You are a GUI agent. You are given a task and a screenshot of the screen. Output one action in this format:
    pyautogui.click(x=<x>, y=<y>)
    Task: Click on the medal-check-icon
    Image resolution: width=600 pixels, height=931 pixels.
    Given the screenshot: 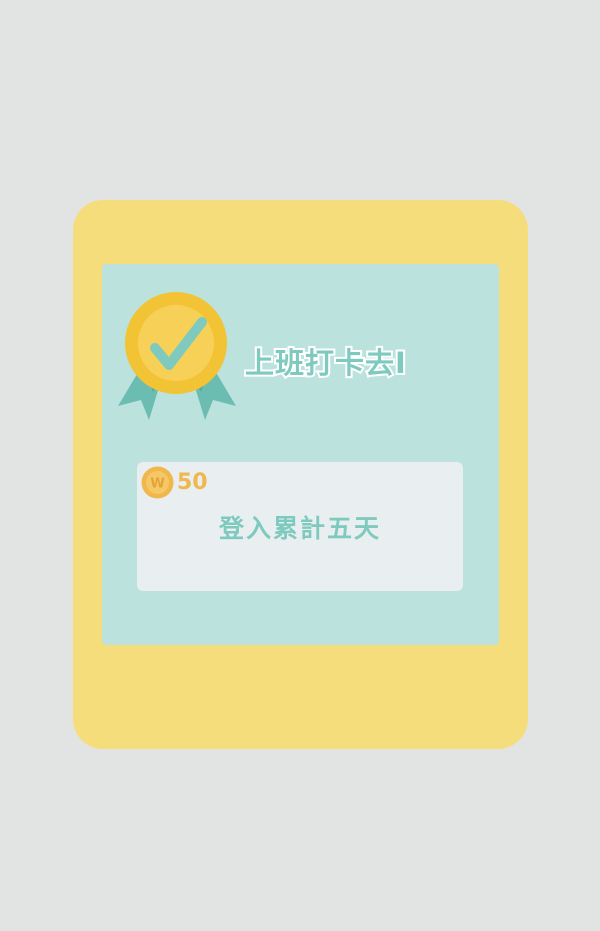 What is the action you would take?
    pyautogui.click(x=177, y=356)
    